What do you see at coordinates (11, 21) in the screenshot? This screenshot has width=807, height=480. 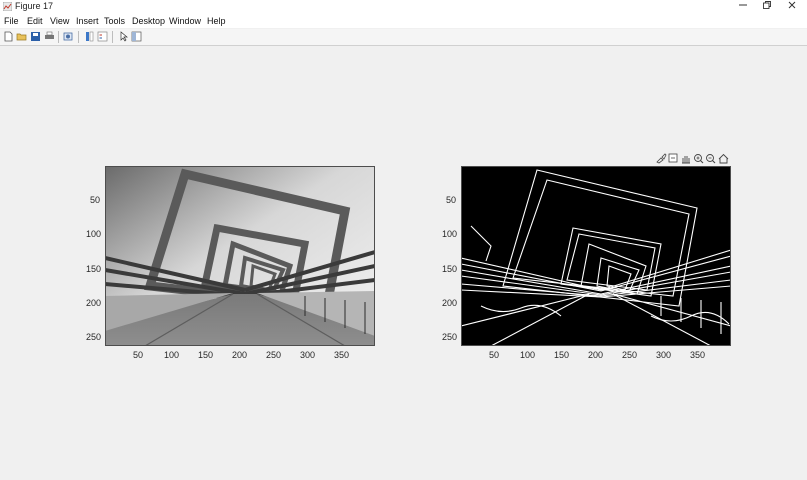 I see `menu-file: File` at bounding box center [11, 21].